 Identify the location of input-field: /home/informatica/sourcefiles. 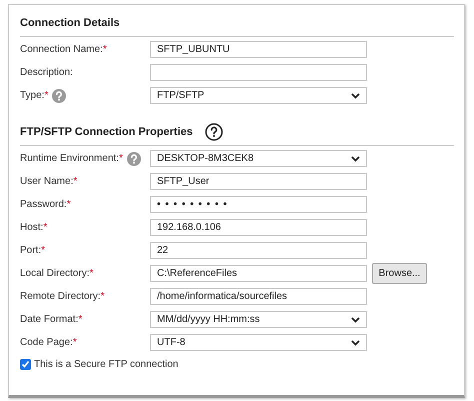
(258, 296).